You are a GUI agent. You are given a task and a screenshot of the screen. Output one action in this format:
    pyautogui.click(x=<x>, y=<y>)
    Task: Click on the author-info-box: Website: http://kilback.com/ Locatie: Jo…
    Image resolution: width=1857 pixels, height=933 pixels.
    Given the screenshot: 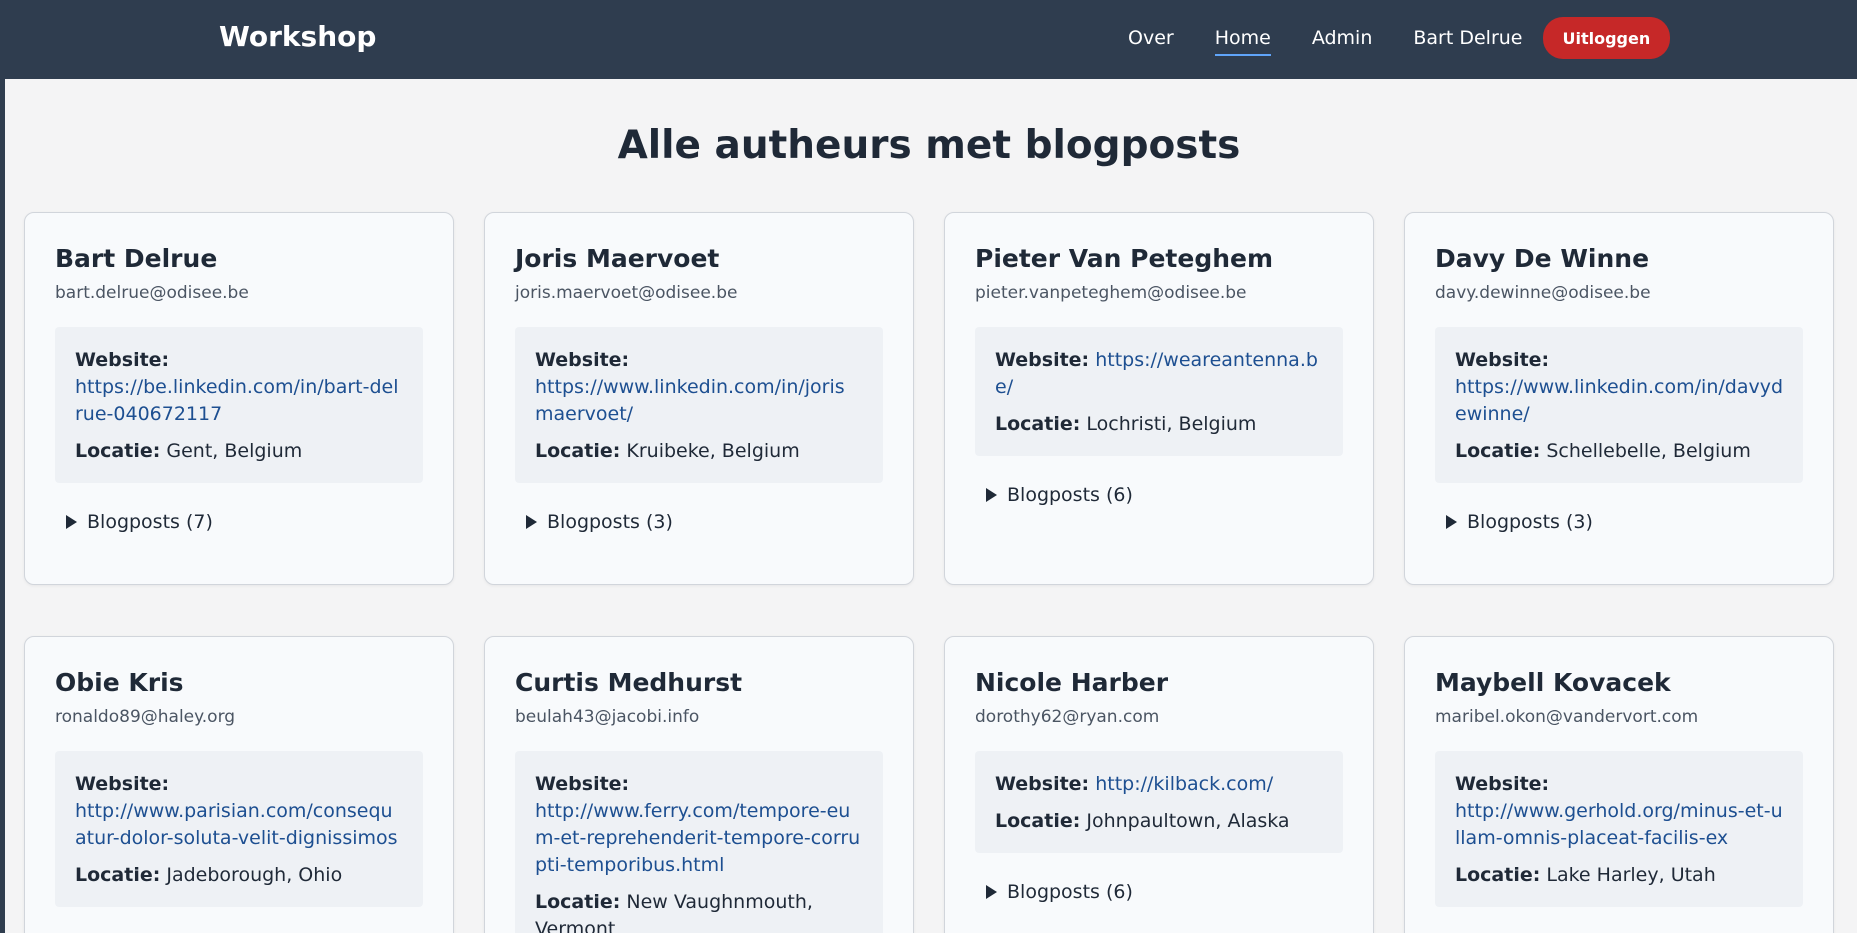 What is the action you would take?
    pyautogui.click(x=1159, y=802)
    